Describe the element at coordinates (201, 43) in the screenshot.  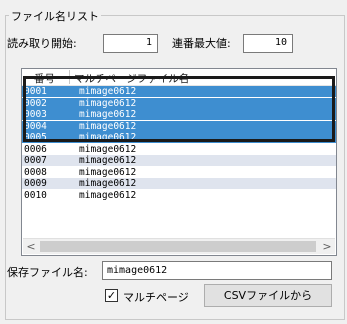
I see `serial-max-label: 連番最大値:` at that location.